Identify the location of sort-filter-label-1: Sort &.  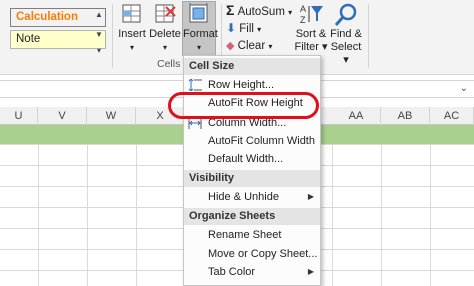
(311, 34).